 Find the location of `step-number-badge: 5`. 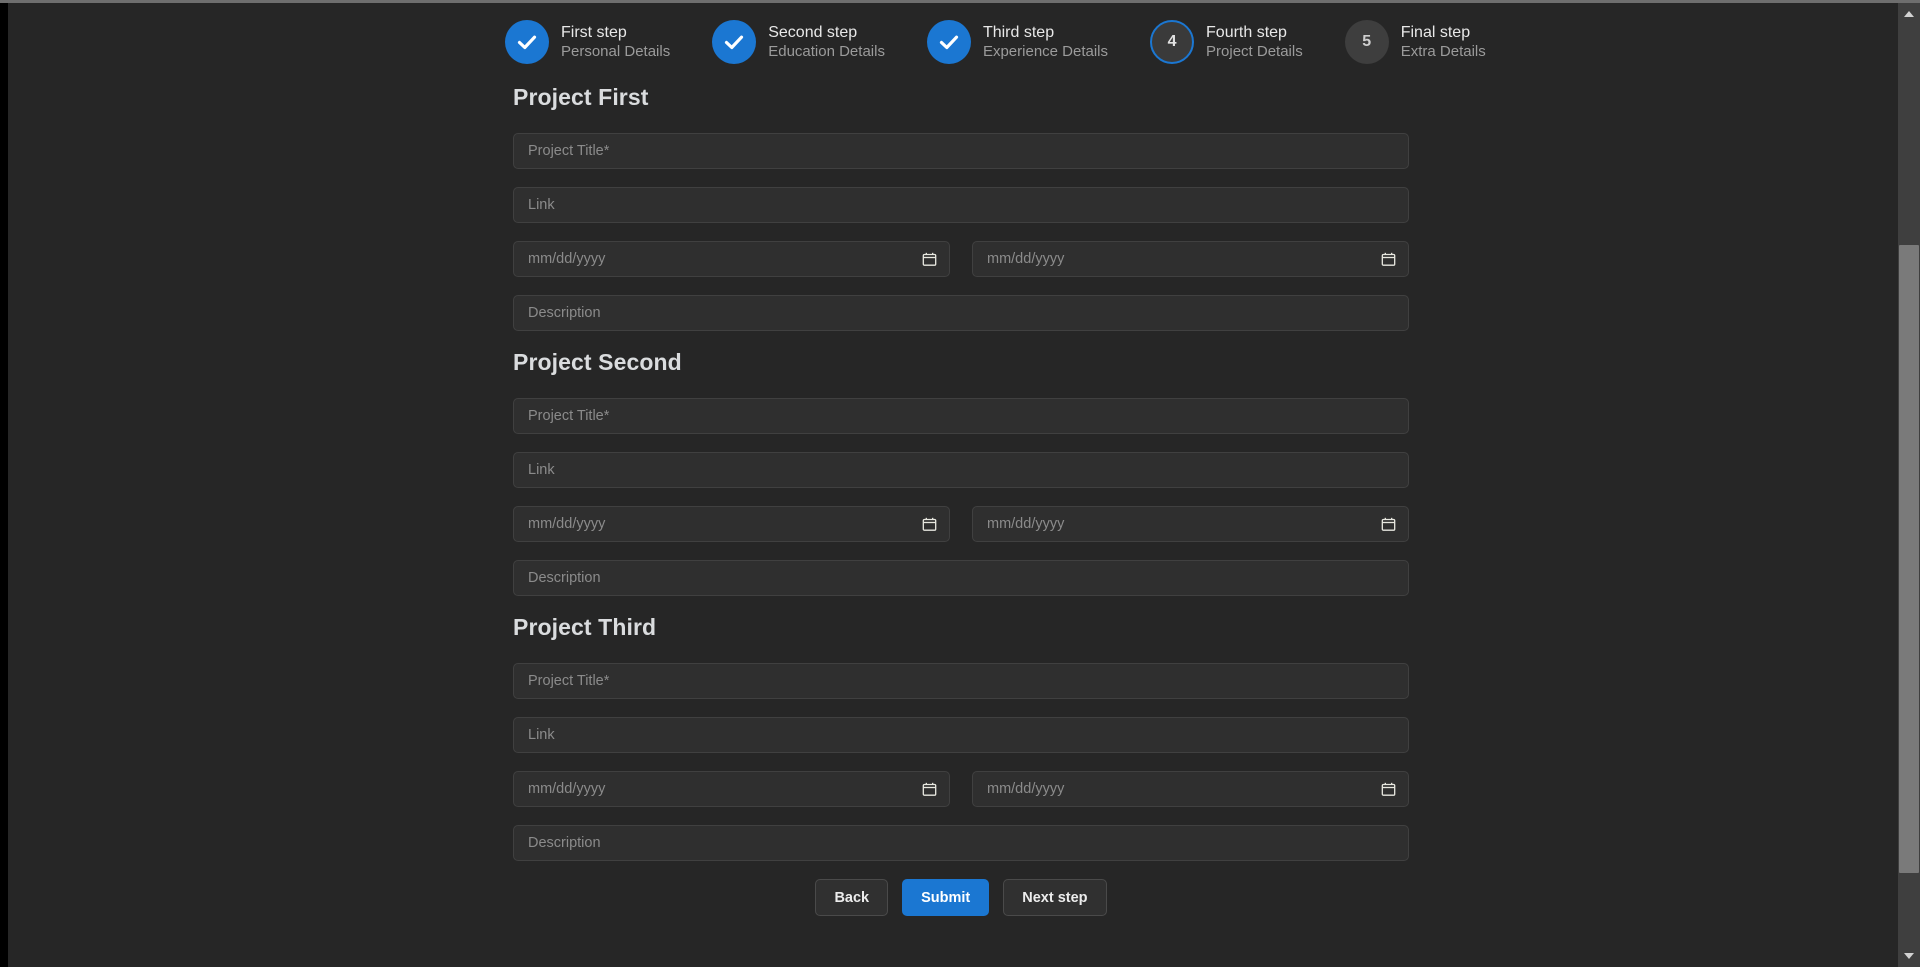

step-number-badge: 5 is located at coordinates (1366, 42).